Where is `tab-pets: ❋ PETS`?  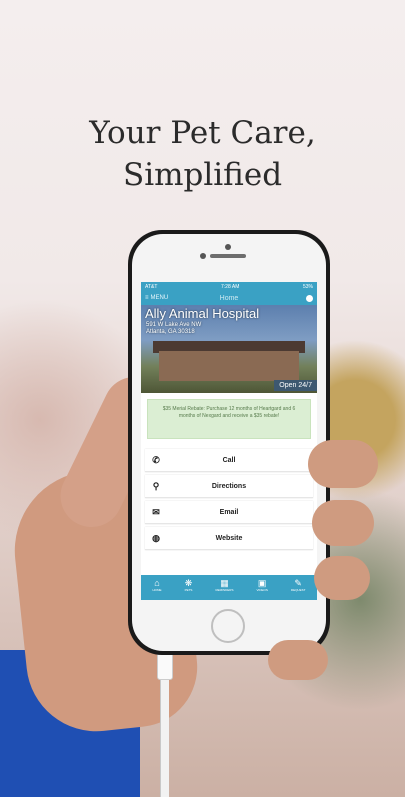 tab-pets: ❋ PETS is located at coordinates (189, 585).